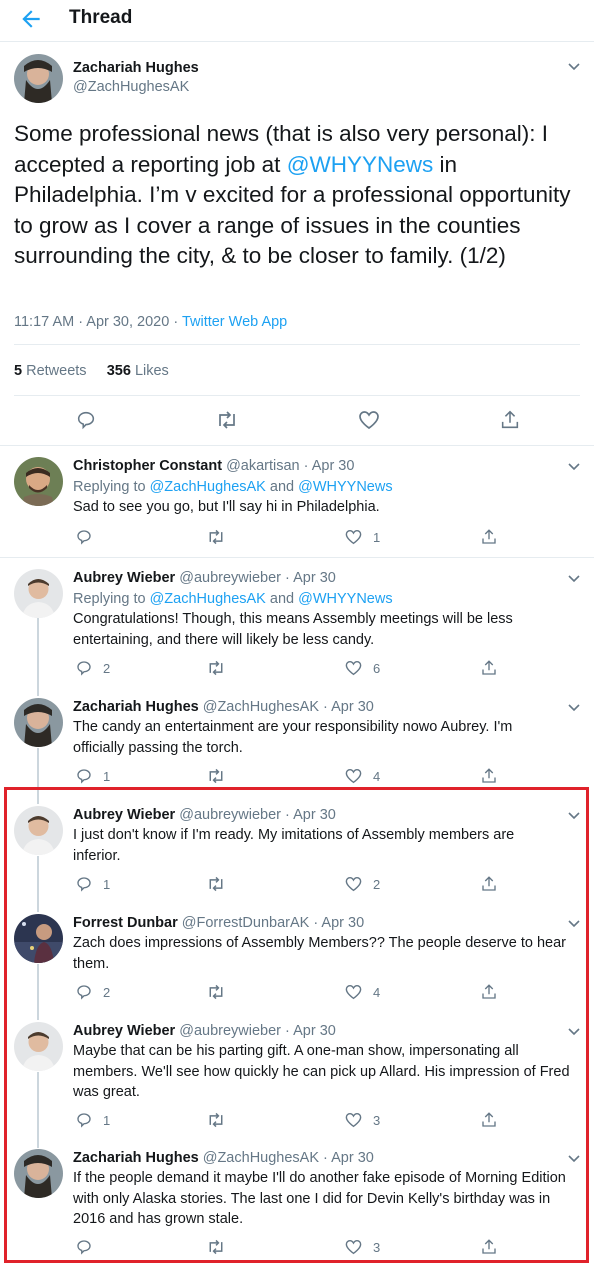 The width and height of the screenshot is (594, 1283). I want to click on author-name: Forrest Dunbar, so click(125, 923).